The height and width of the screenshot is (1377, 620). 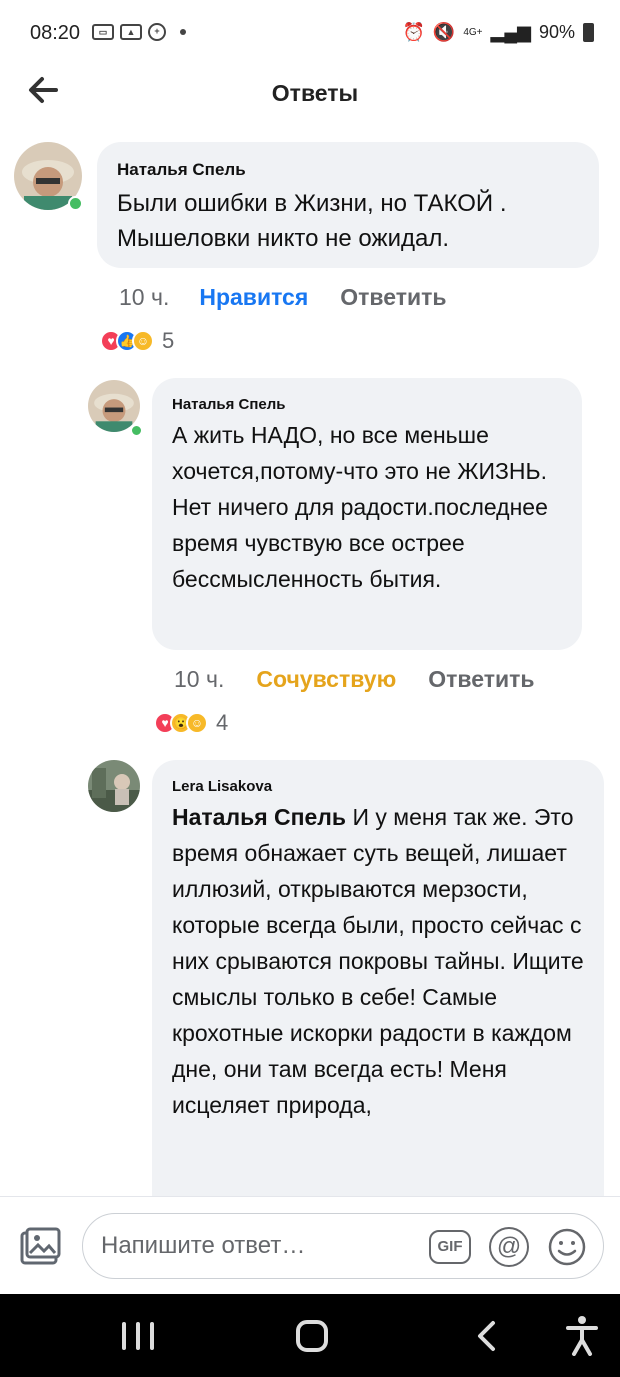 I want to click on reply-input: Напишите ответ… GIF @, so click(x=343, y=1246).